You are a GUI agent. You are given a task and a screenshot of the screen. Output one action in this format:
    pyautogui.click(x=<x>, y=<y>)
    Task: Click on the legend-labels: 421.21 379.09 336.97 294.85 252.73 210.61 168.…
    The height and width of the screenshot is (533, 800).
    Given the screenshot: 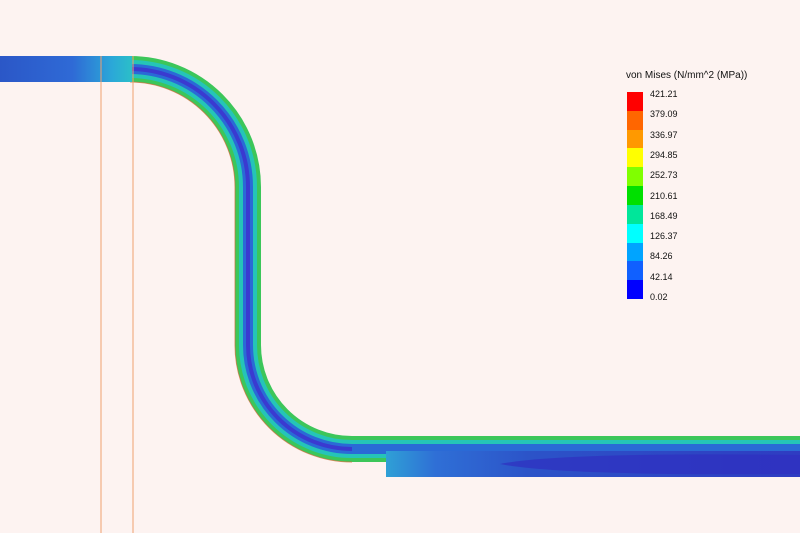 What is the action you would take?
    pyautogui.click(x=690, y=195)
    